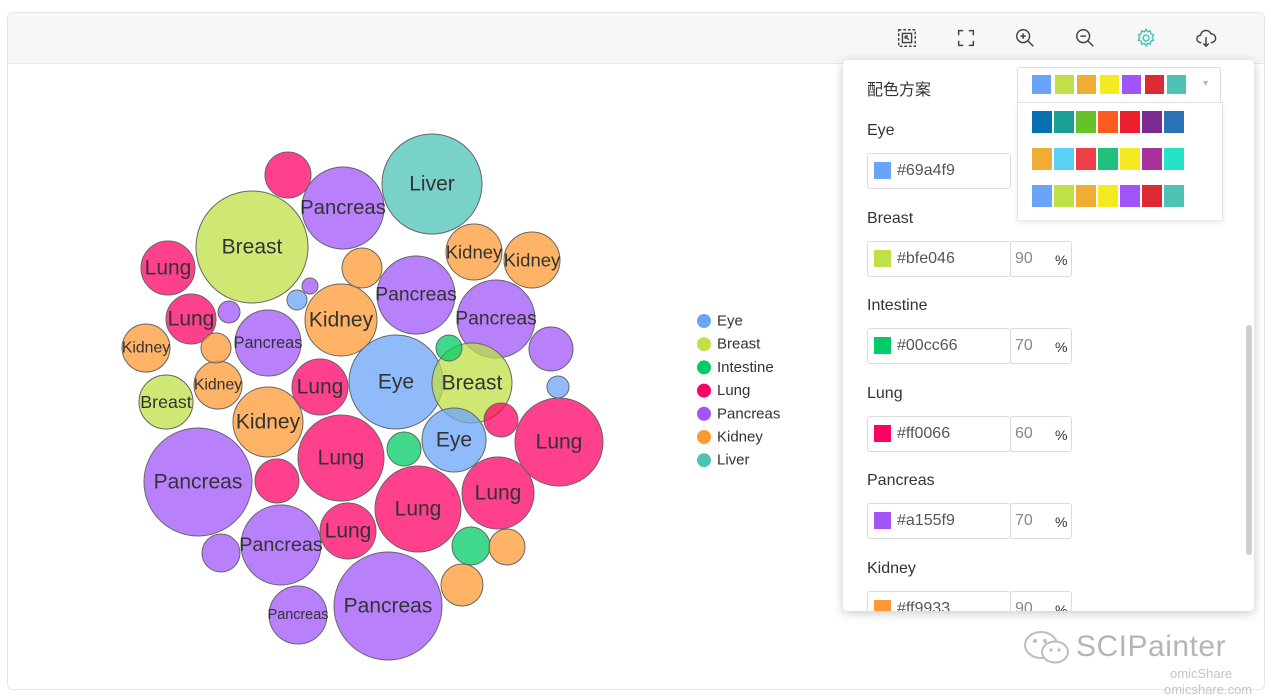  I want to click on legend-label: Eye, so click(730, 321).